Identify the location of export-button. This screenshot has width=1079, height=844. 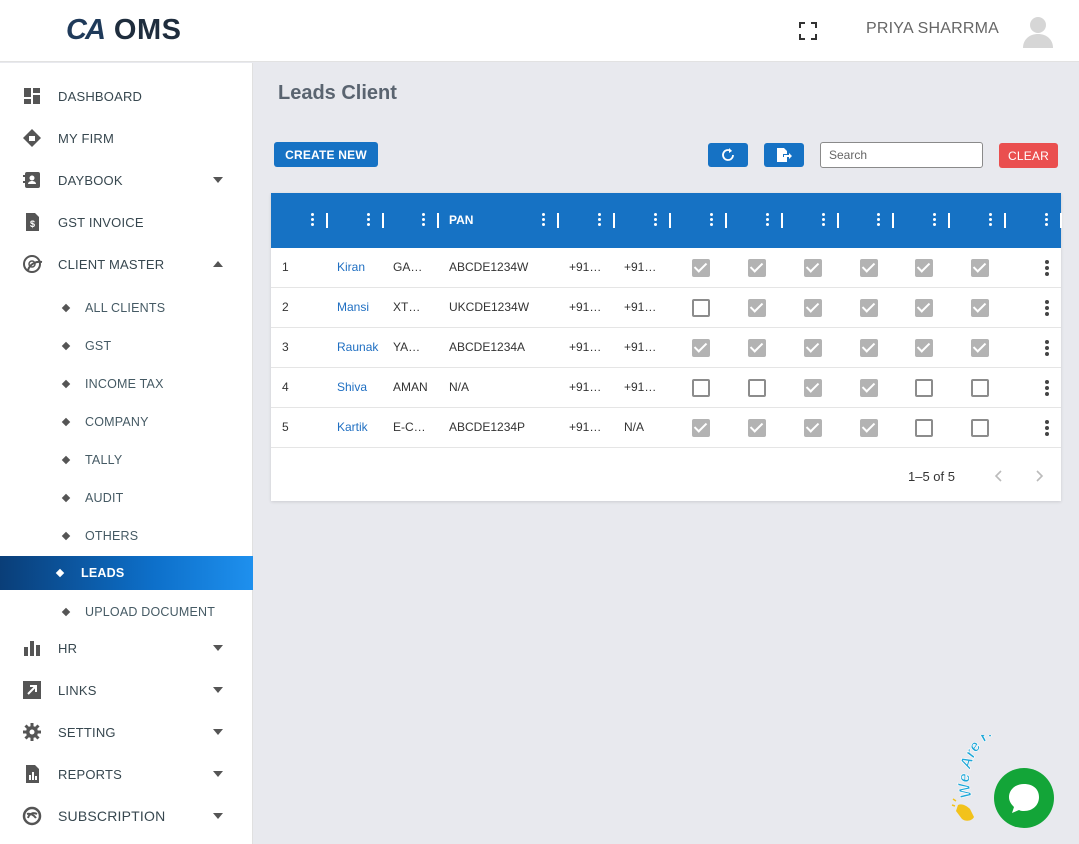
(784, 155).